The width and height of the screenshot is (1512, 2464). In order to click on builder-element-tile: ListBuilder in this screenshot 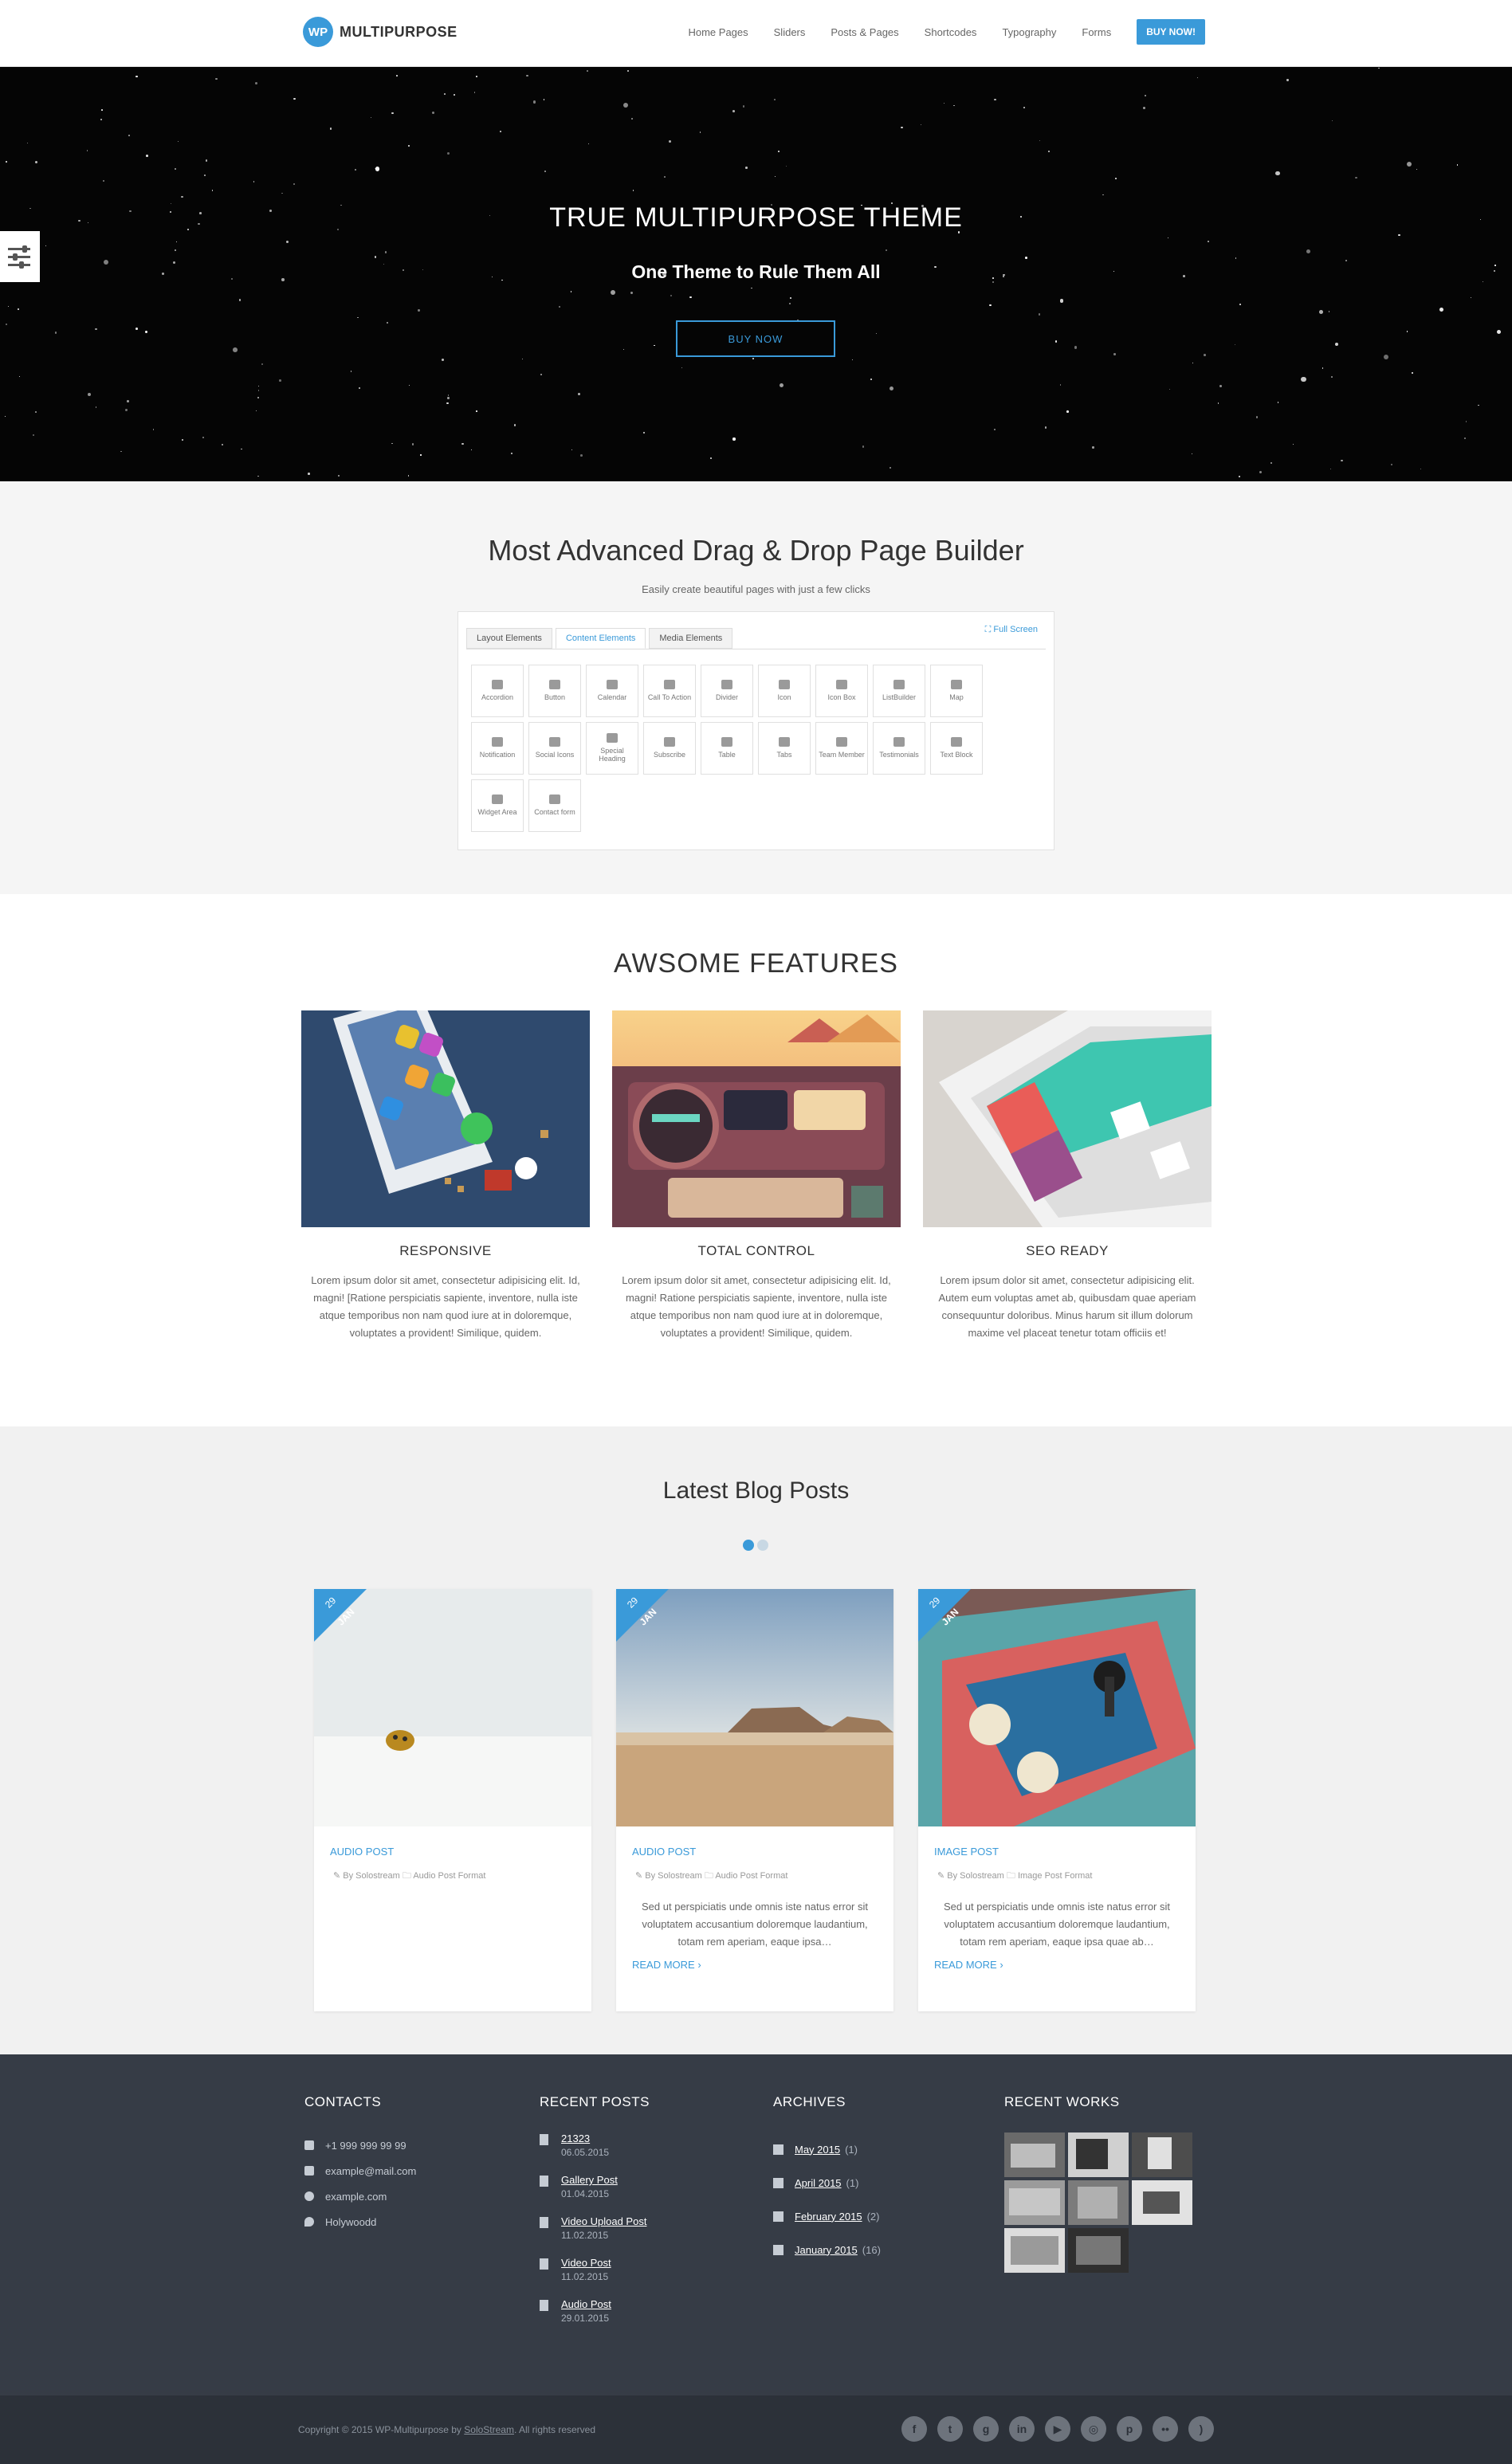, I will do `click(899, 691)`.